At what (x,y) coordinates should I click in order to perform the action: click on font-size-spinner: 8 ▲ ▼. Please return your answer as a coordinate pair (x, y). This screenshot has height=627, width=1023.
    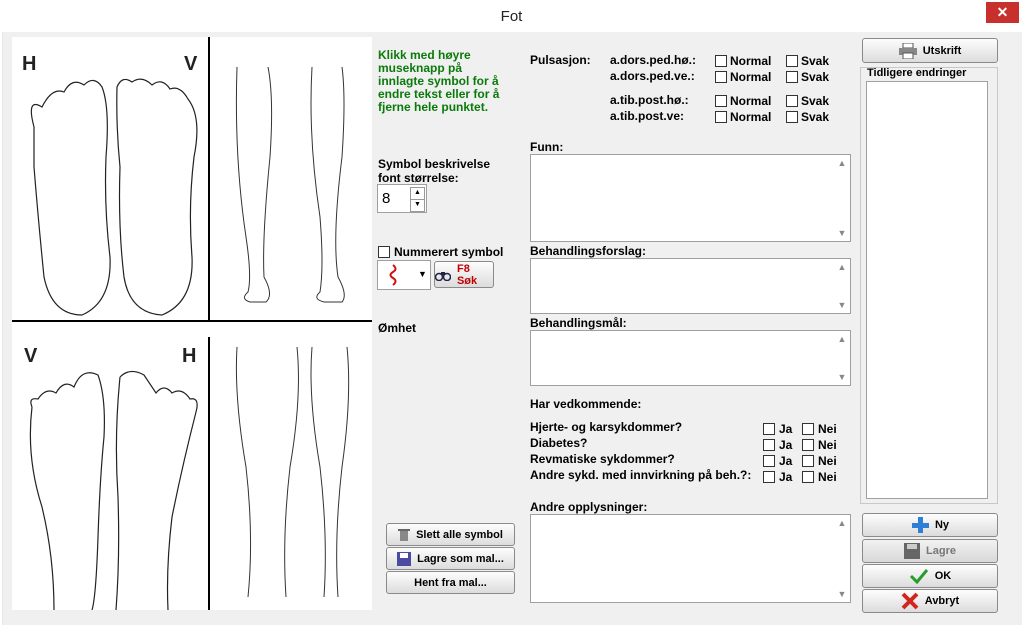
    Looking at the image, I should click on (402, 198).